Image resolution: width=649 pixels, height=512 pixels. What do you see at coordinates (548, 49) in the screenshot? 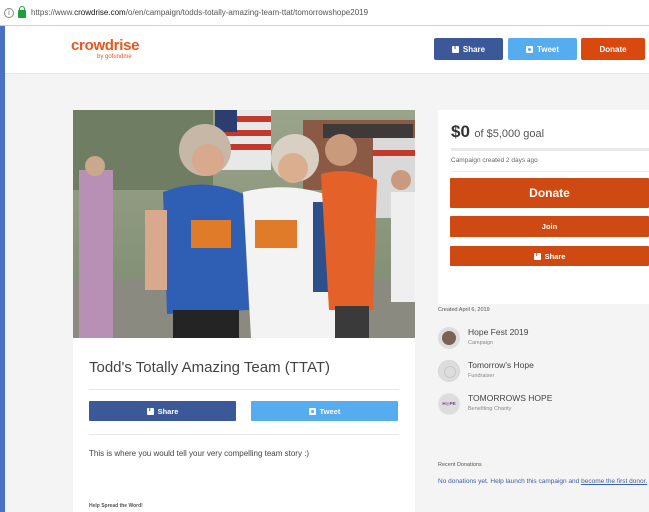
I see `header-tweet-label: Tweet` at bounding box center [548, 49].